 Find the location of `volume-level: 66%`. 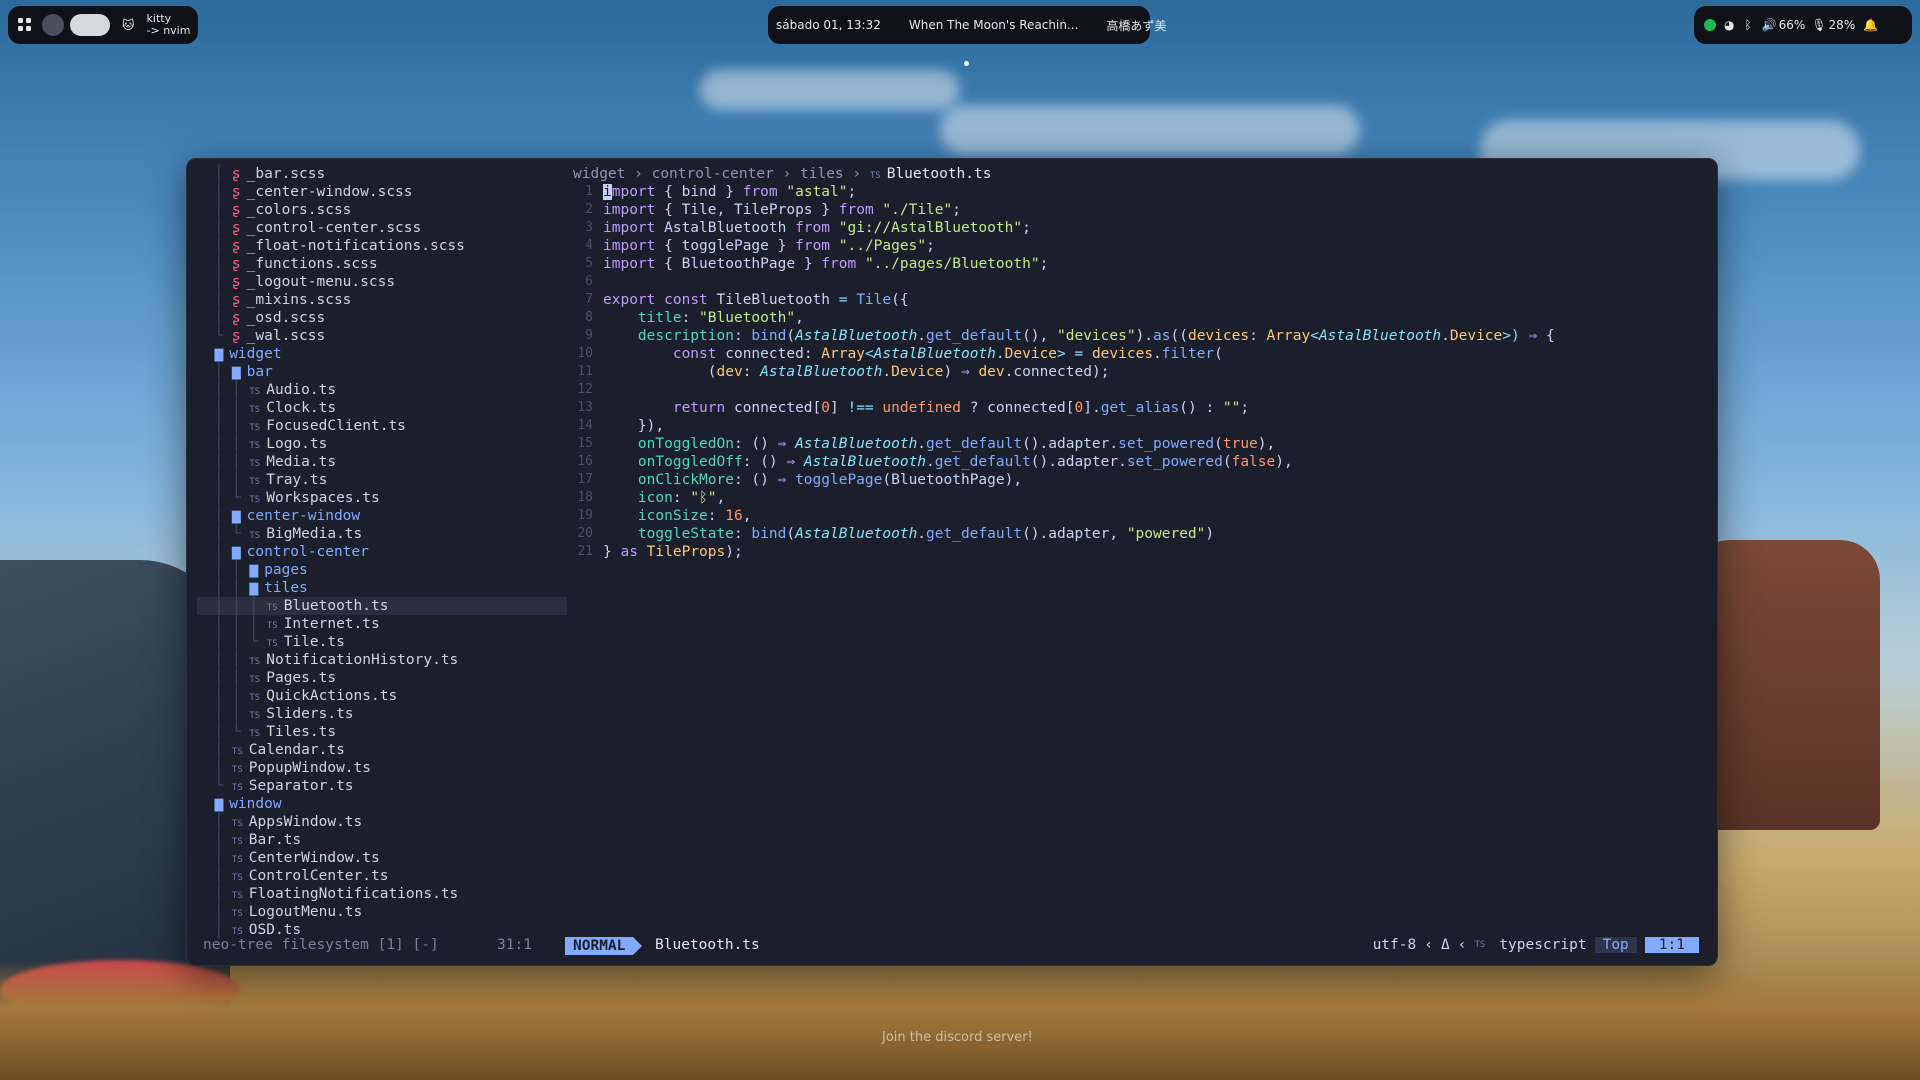

volume-level: 66% is located at coordinates (1792, 25).